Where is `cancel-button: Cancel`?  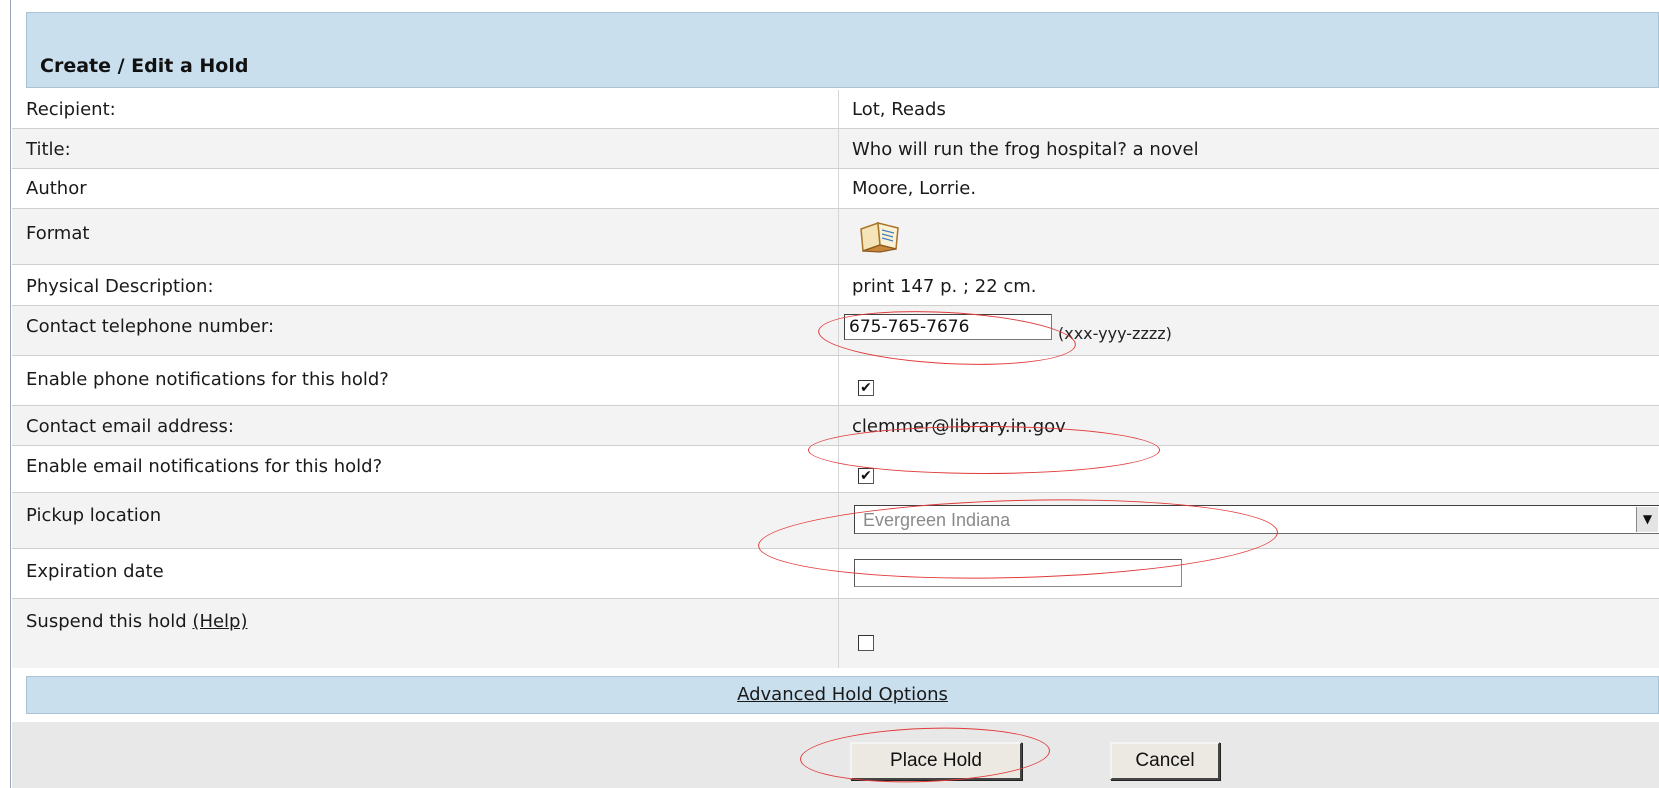
cancel-button: Cancel is located at coordinates (1165, 761).